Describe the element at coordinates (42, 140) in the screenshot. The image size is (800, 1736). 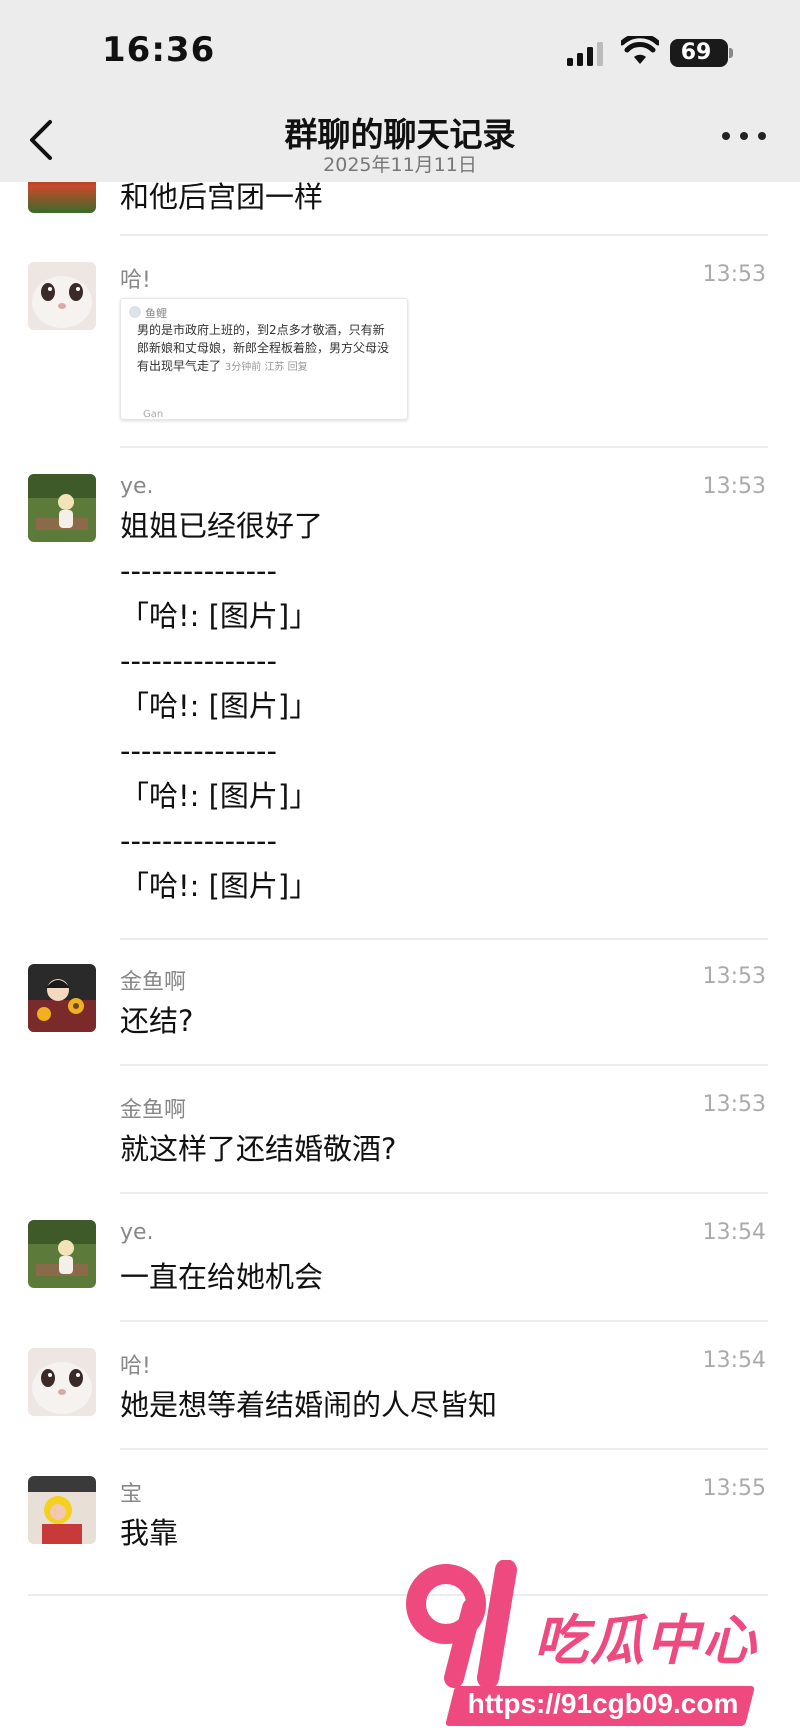
I see `back-chevron-icon` at that location.